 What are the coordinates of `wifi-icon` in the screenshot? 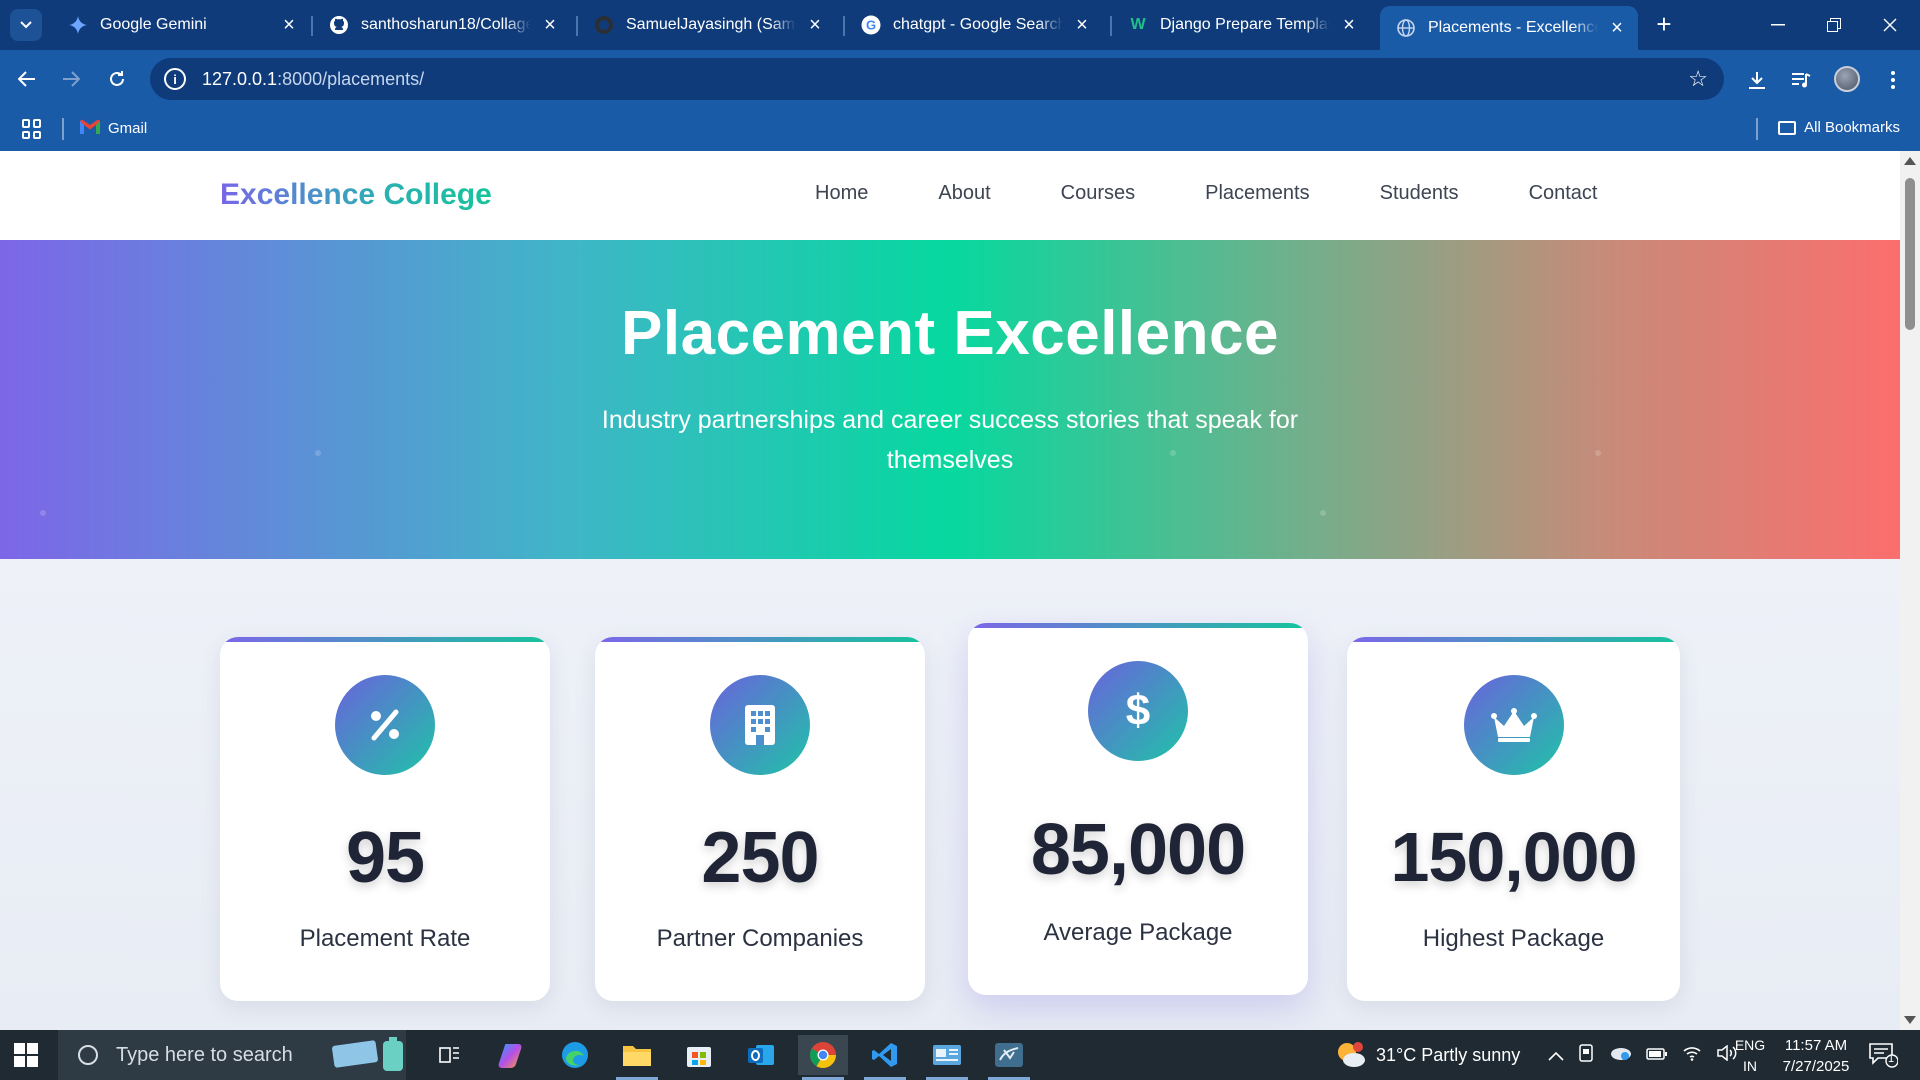 It's located at (1692, 1055).